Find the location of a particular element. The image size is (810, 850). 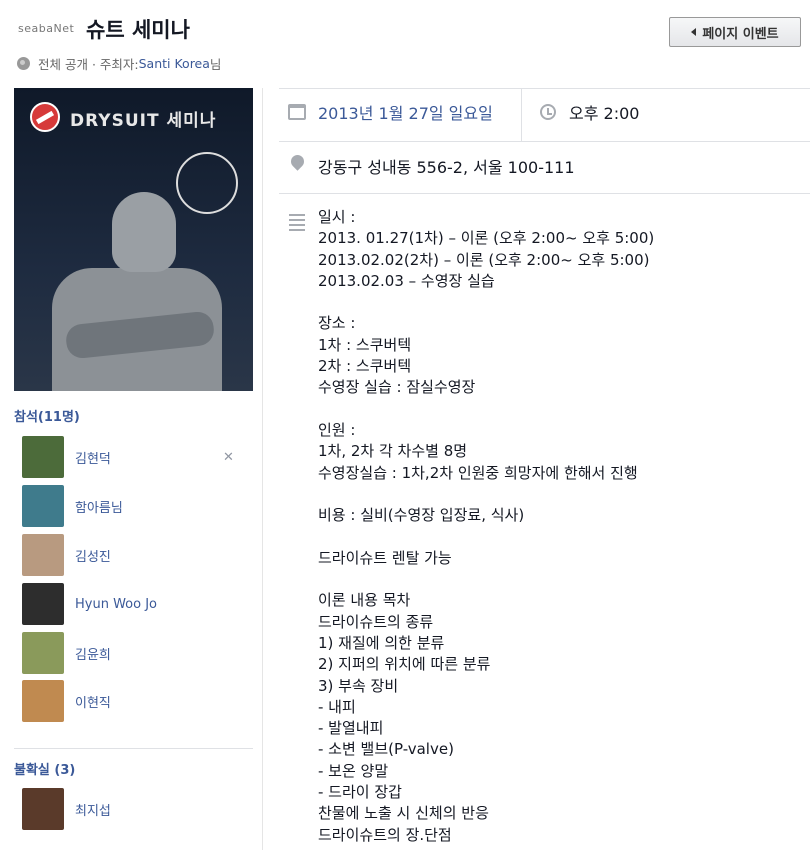

description-line: 이론 내용 목차 is located at coordinates (364, 600).